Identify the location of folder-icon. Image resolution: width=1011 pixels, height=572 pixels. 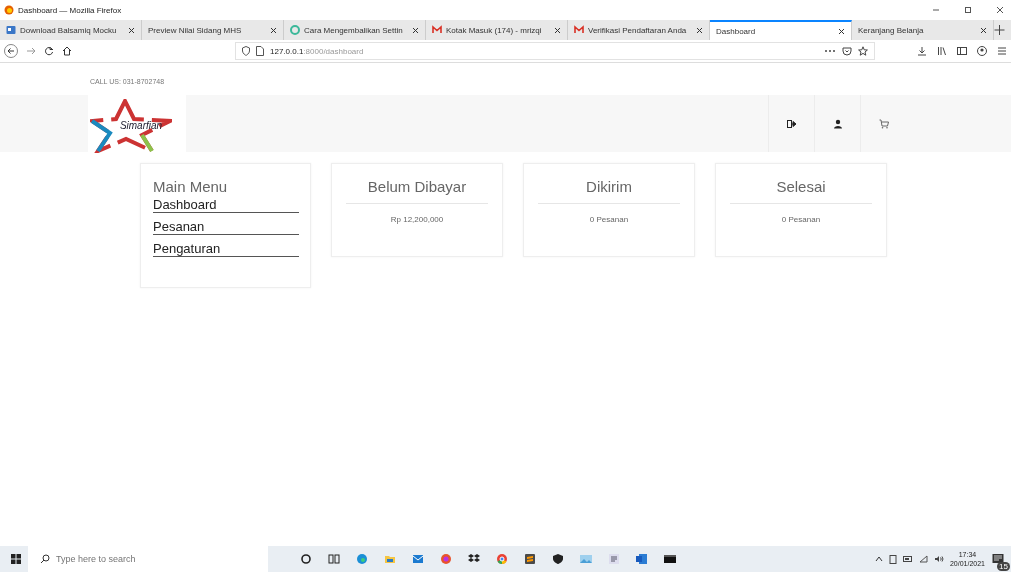
(390, 559).